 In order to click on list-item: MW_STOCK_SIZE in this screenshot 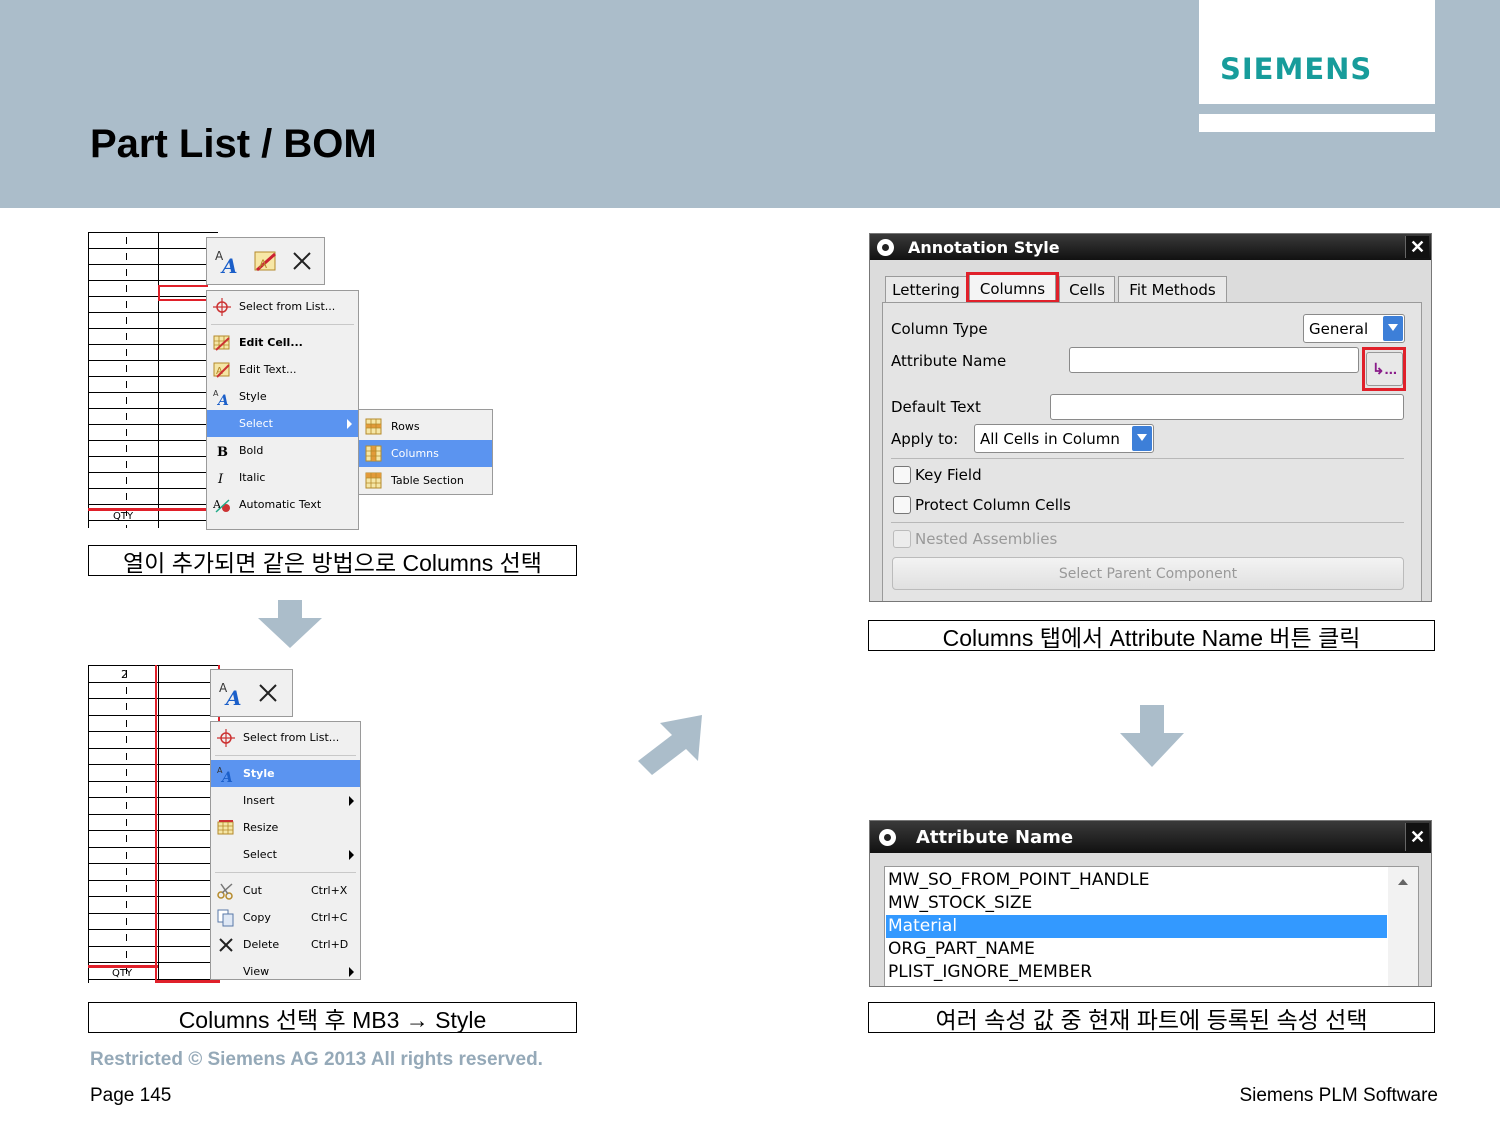, I will do `click(1136, 903)`.